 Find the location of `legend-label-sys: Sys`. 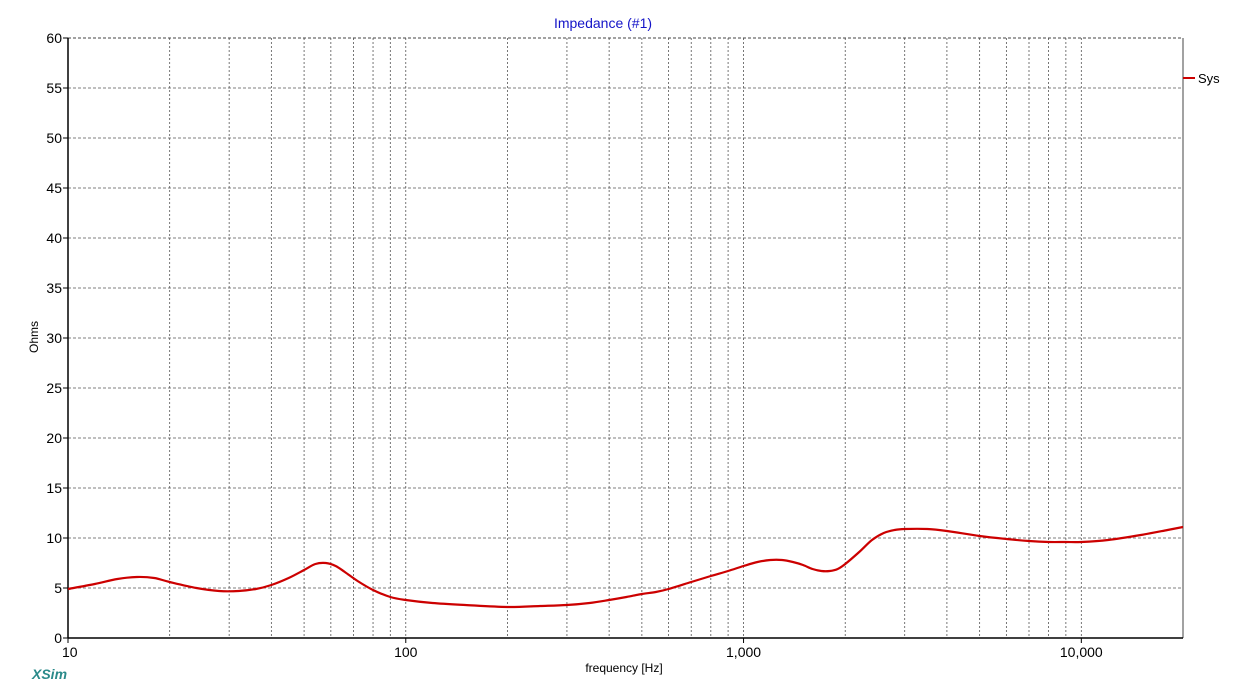

legend-label-sys: Sys is located at coordinates (1209, 78).